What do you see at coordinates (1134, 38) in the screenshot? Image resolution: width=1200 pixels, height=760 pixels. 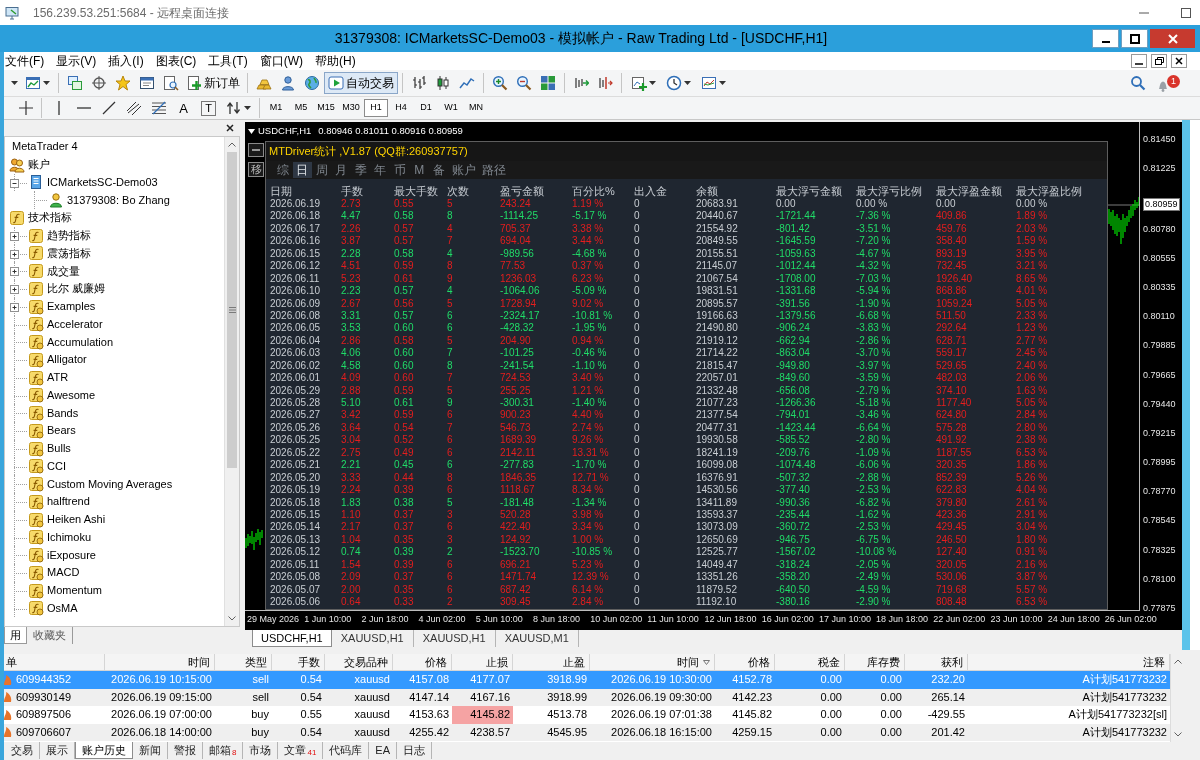 I see `maximize-icon` at bounding box center [1134, 38].